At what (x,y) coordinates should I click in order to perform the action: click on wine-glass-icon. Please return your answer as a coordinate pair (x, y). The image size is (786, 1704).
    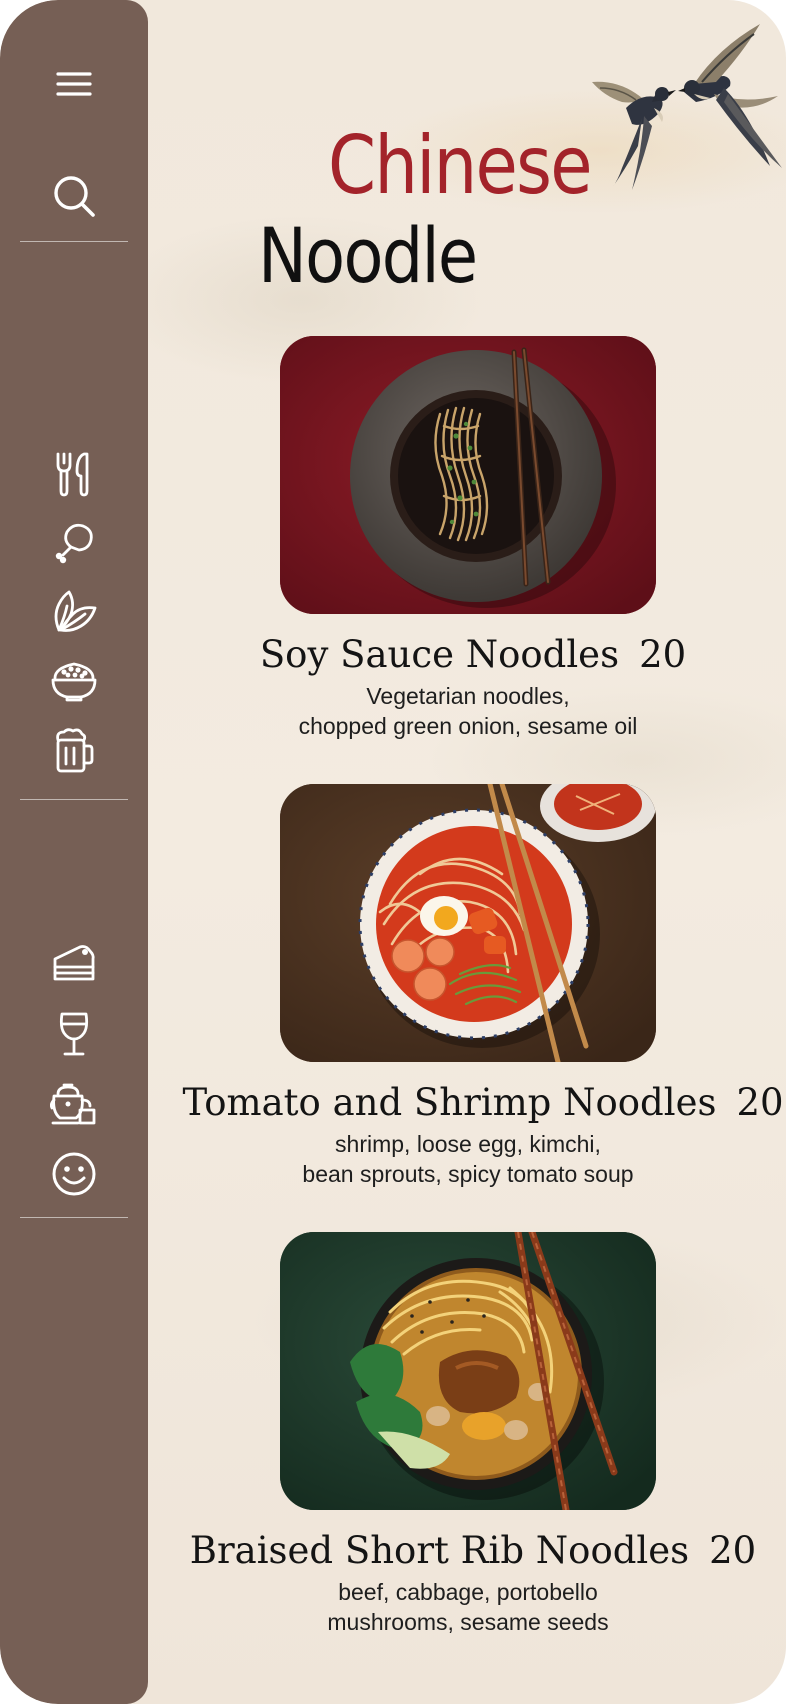
    Looking at the image, I should click on (74, 1034).